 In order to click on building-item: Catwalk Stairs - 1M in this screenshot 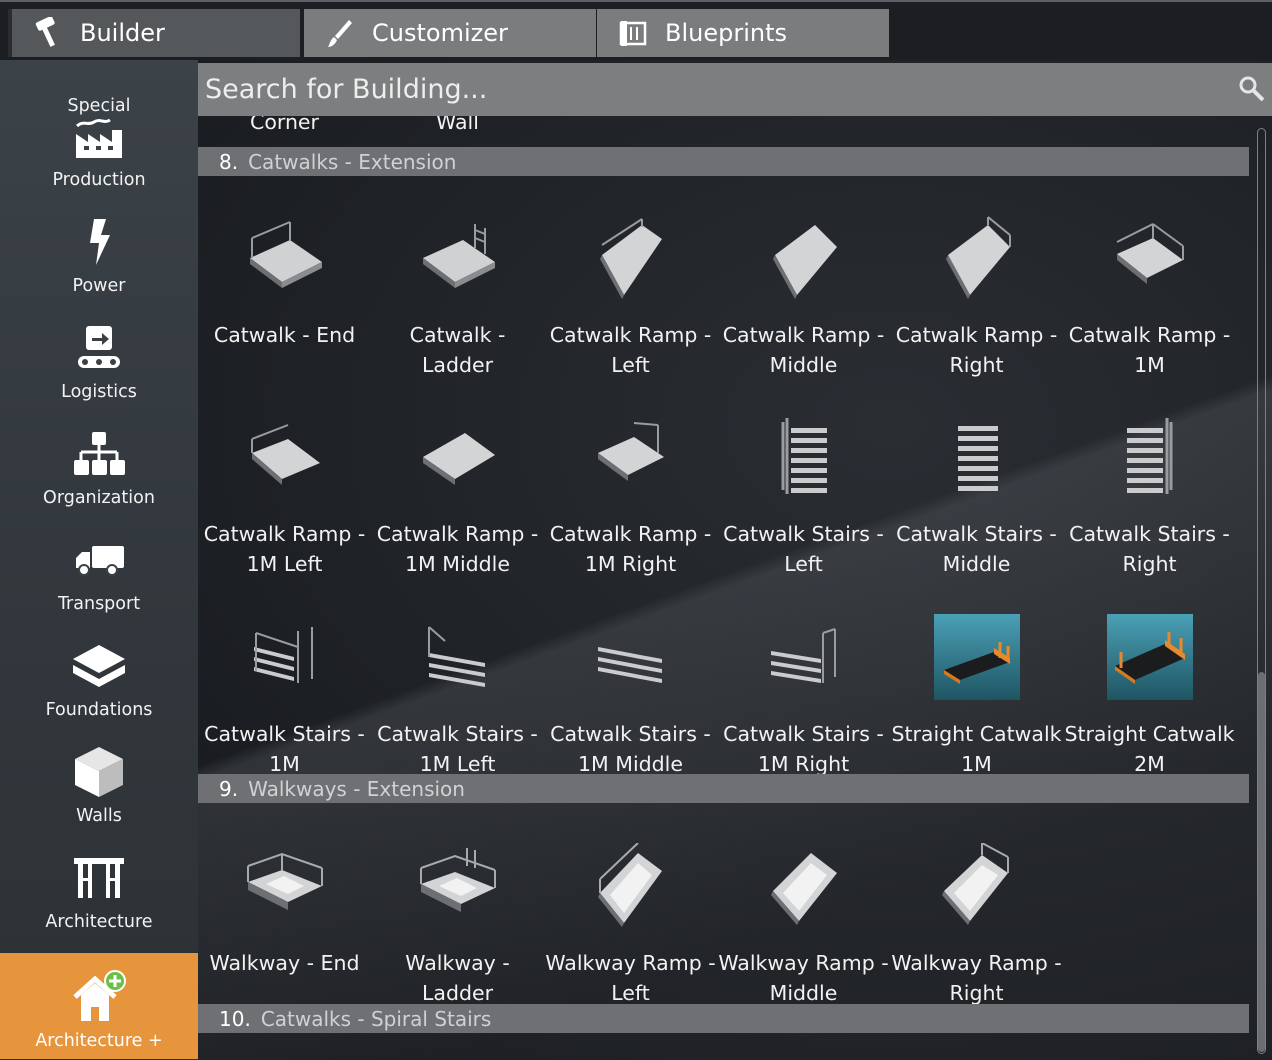, I will do `click(284, 696)`.